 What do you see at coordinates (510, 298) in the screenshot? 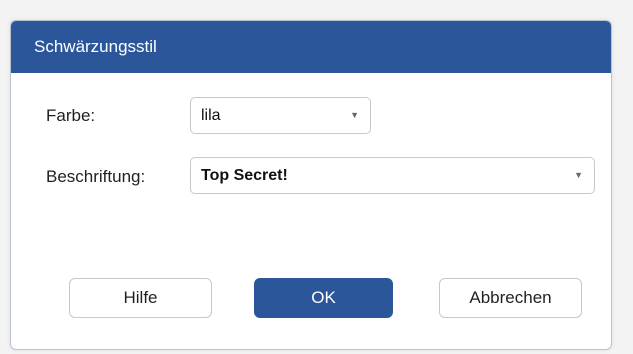
I see `cancel-button: Abbrechen` at bounding box center [510, 298].